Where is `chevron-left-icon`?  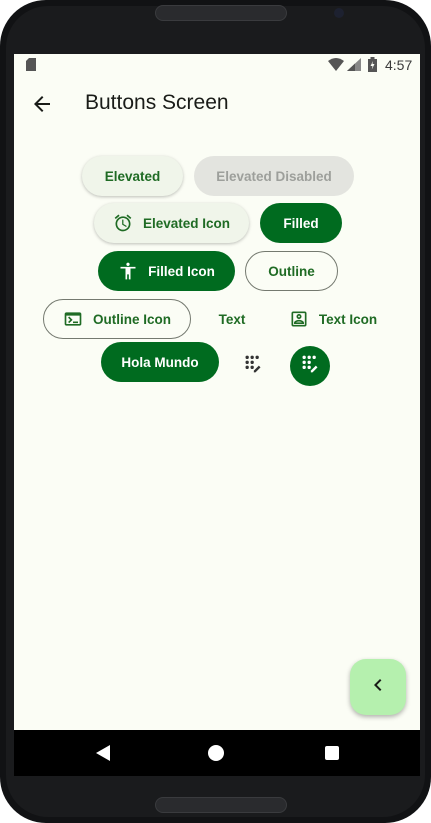 chevron-left-icon is located at coordinates (378, 687).